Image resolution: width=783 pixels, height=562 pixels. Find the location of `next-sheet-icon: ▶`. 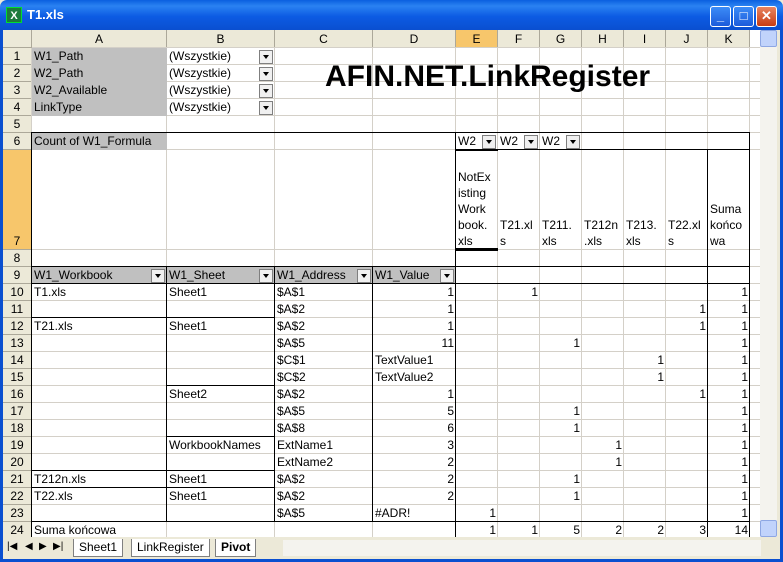

next-sheet-icon: ▶ is located at coordinates (43, 546).